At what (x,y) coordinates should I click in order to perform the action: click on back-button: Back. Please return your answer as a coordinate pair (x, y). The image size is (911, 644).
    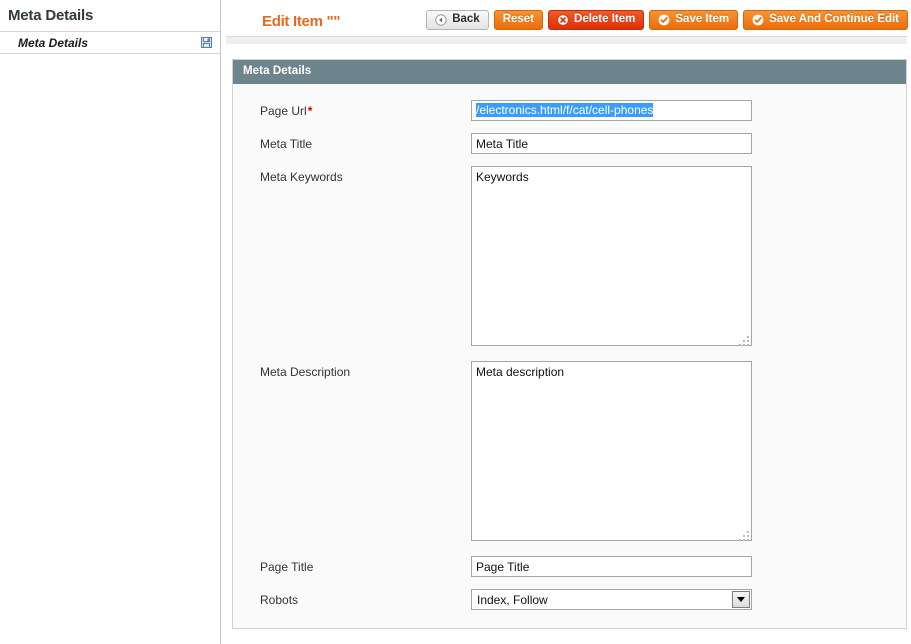
    Looking at the image, I should click on (457, 20).